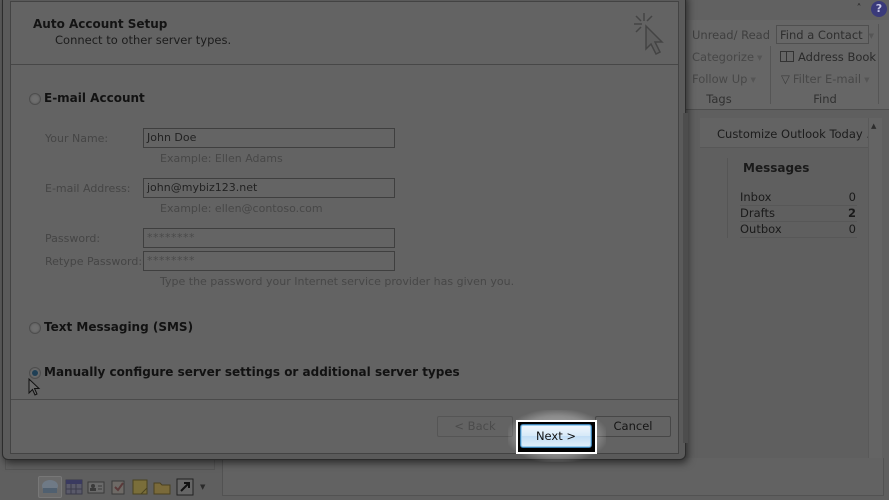  Describe the element at coordinates (556, 436) in the screenshot. I see `next-button: Next >` at that location.